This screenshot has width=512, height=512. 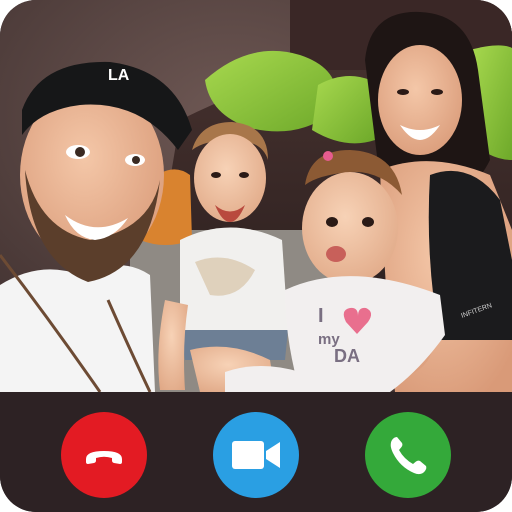 I want to click on video-call-button, so click(x=256, y=455).